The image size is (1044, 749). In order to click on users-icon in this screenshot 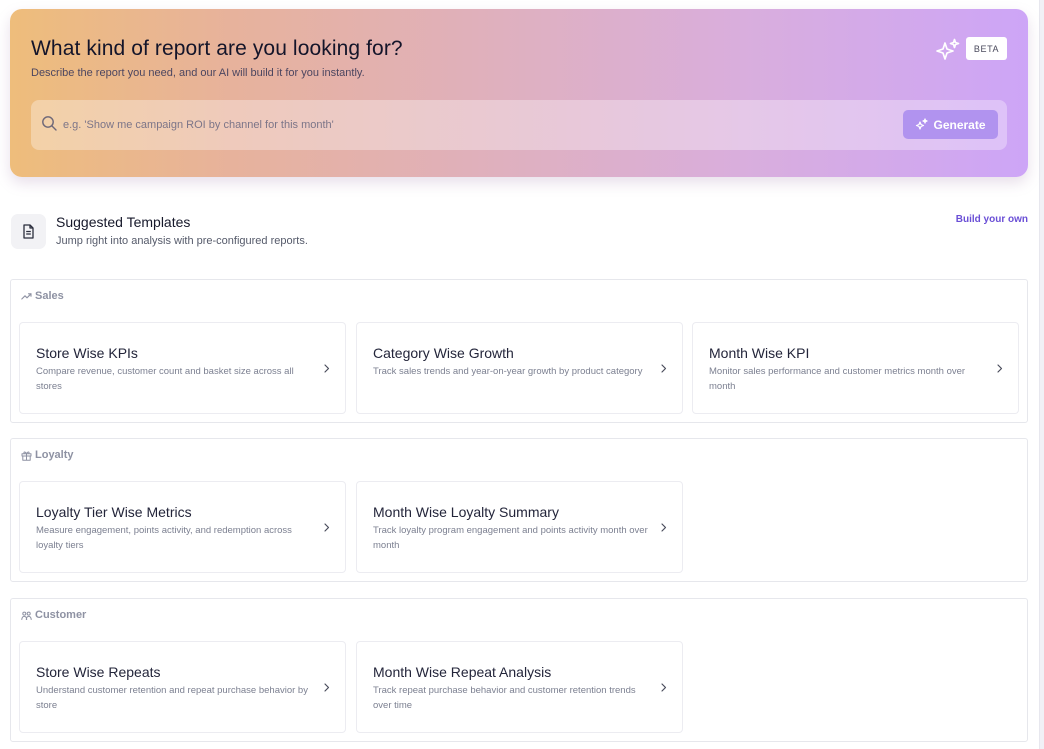, I will do `click(26, 615)`.